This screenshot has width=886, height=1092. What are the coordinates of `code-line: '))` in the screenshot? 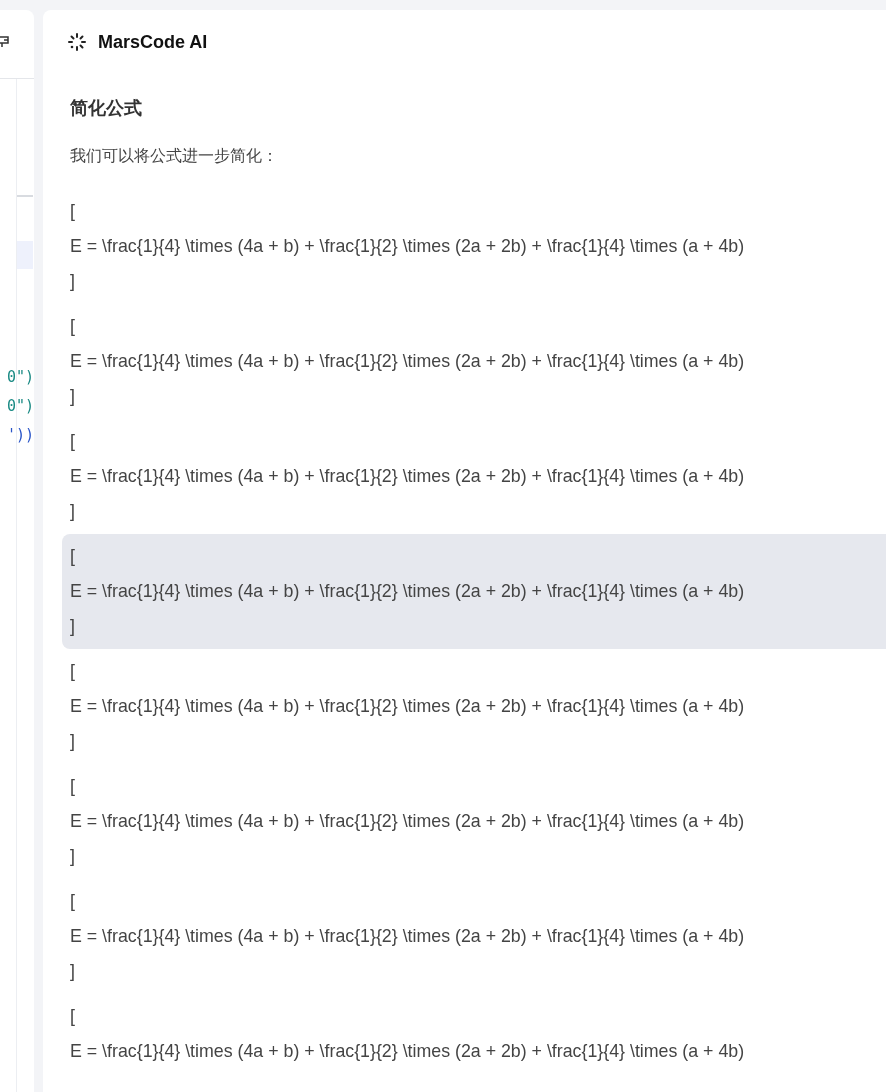 It's located at (20, 435).